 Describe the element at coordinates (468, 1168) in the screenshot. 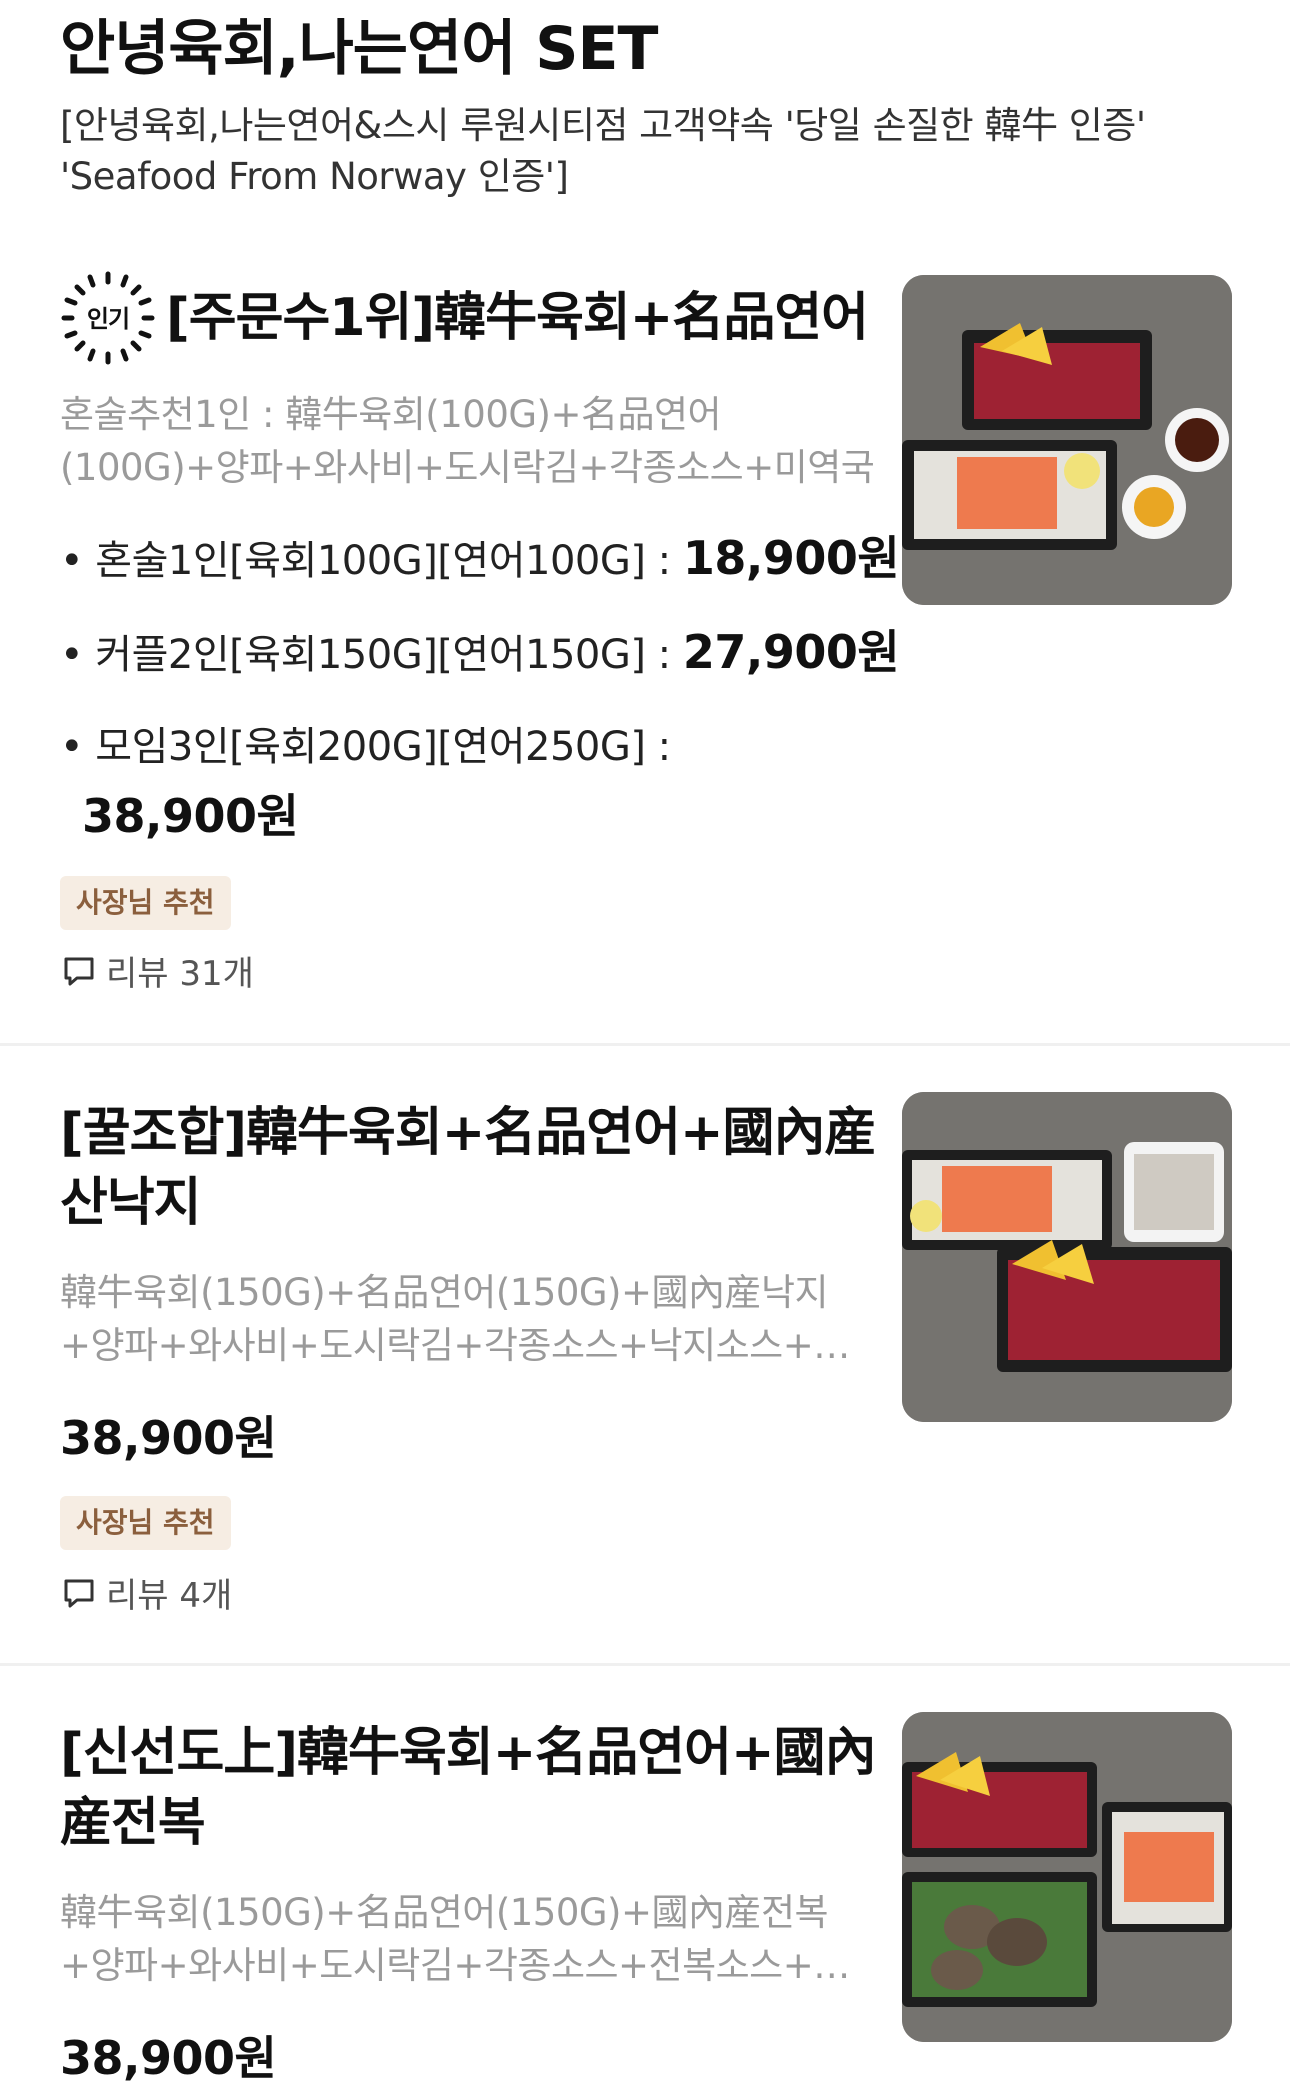

I see `menu-title: [꿀조합]韓牛육회+名品연어+國內産산낙지` at that location.